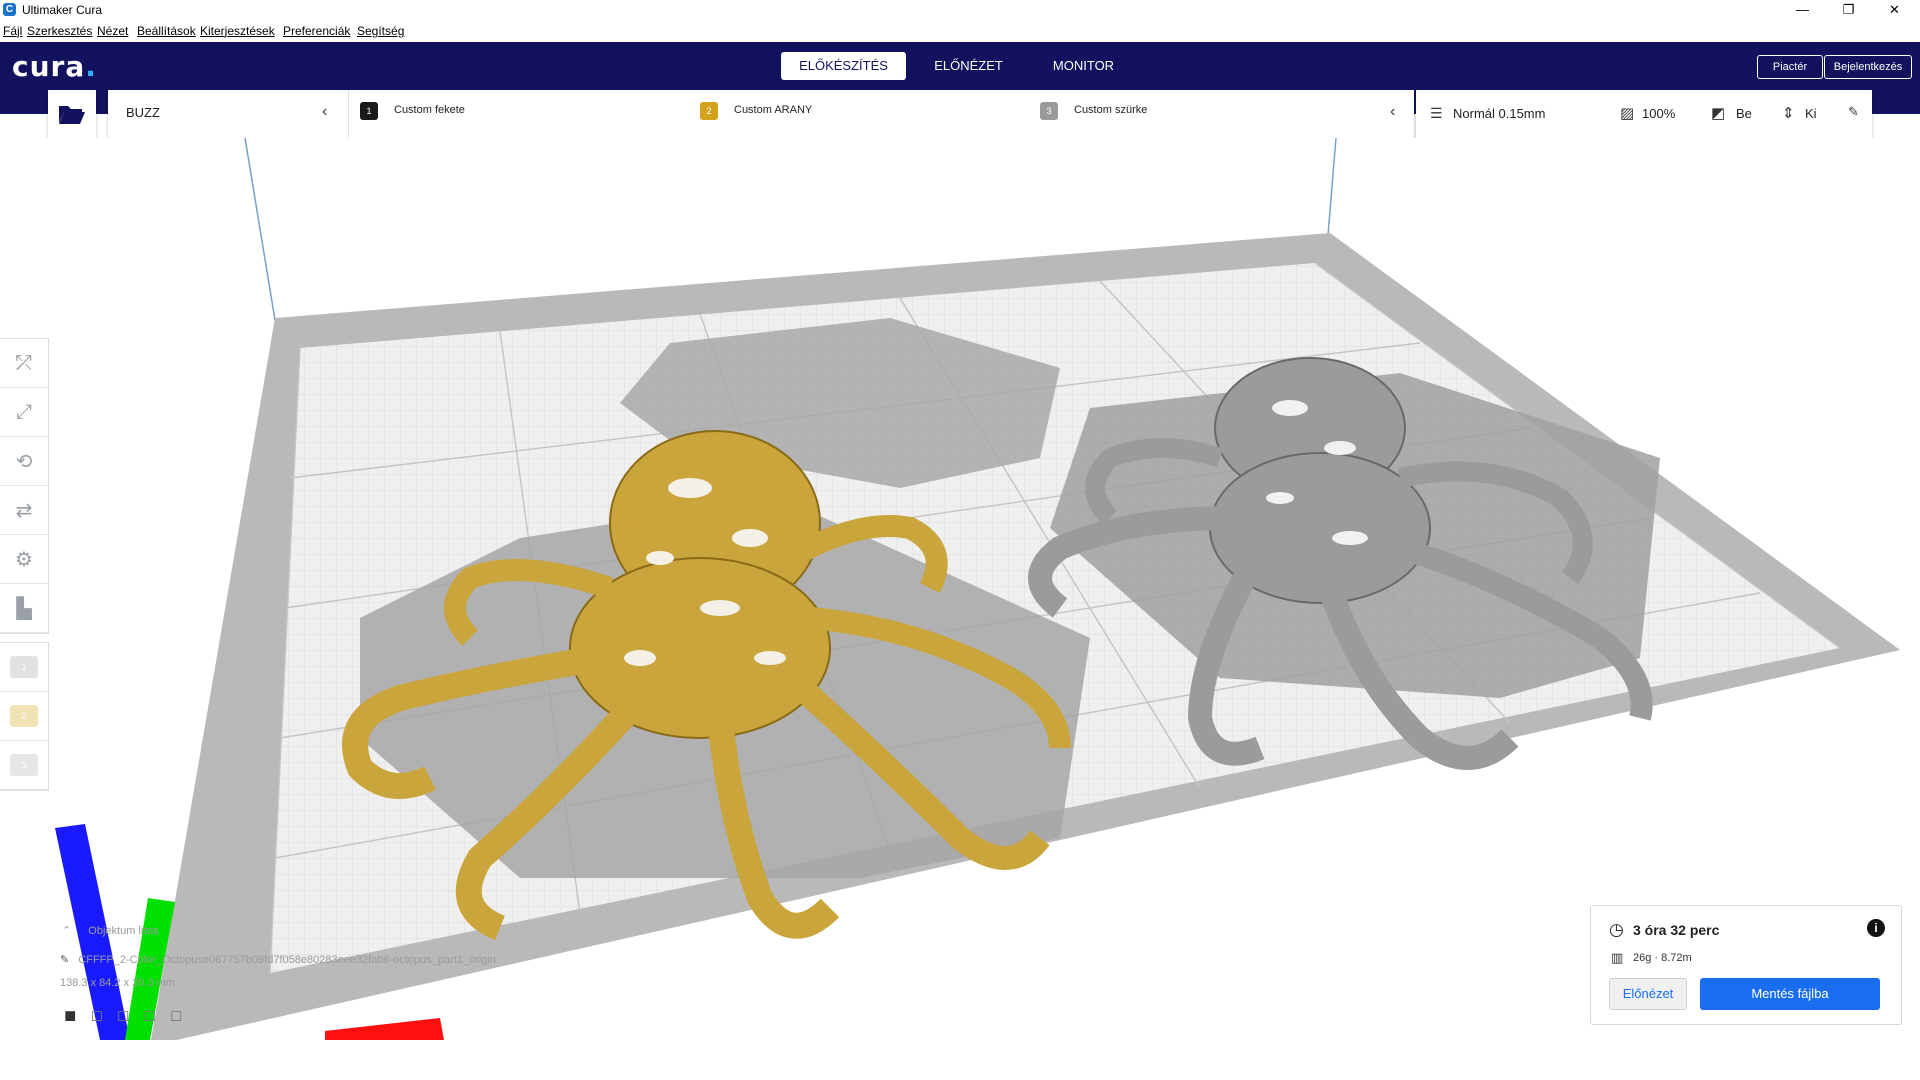 Image resolution: width=1920 pixels, height=1080 pixels. What do you see at coordinates (96, 1015) in the screenshot?
I see `front-view-icon: ◻` at bounding box center [96, 1015].